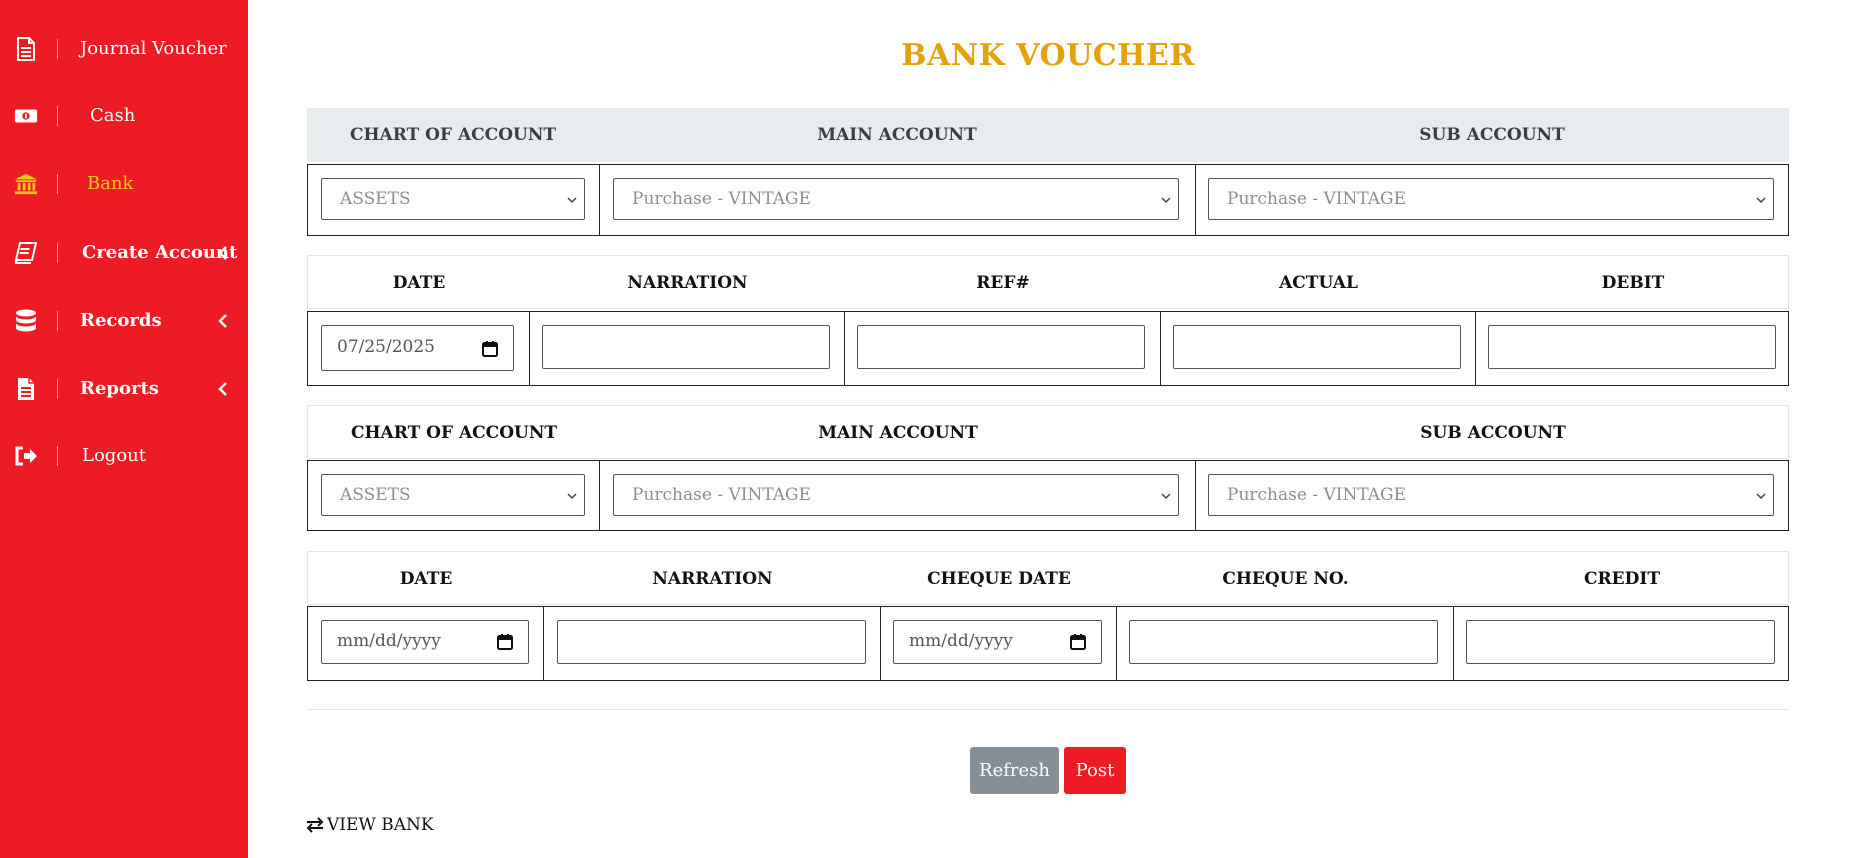 Image resolution: width=1862 pixels, height=858 pixels. Describe the element at coordinates (999, 579) in the screenshot. I see `header-cheque-date: CHEQUE DATE` at that location.